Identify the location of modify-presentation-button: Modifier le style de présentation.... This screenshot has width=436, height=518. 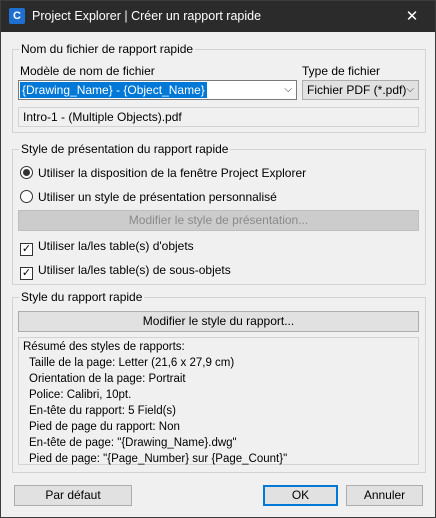
(218, 220).